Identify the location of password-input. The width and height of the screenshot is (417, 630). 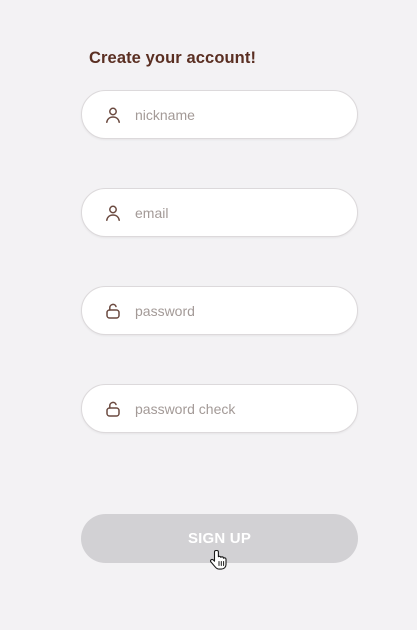
(237, 310).